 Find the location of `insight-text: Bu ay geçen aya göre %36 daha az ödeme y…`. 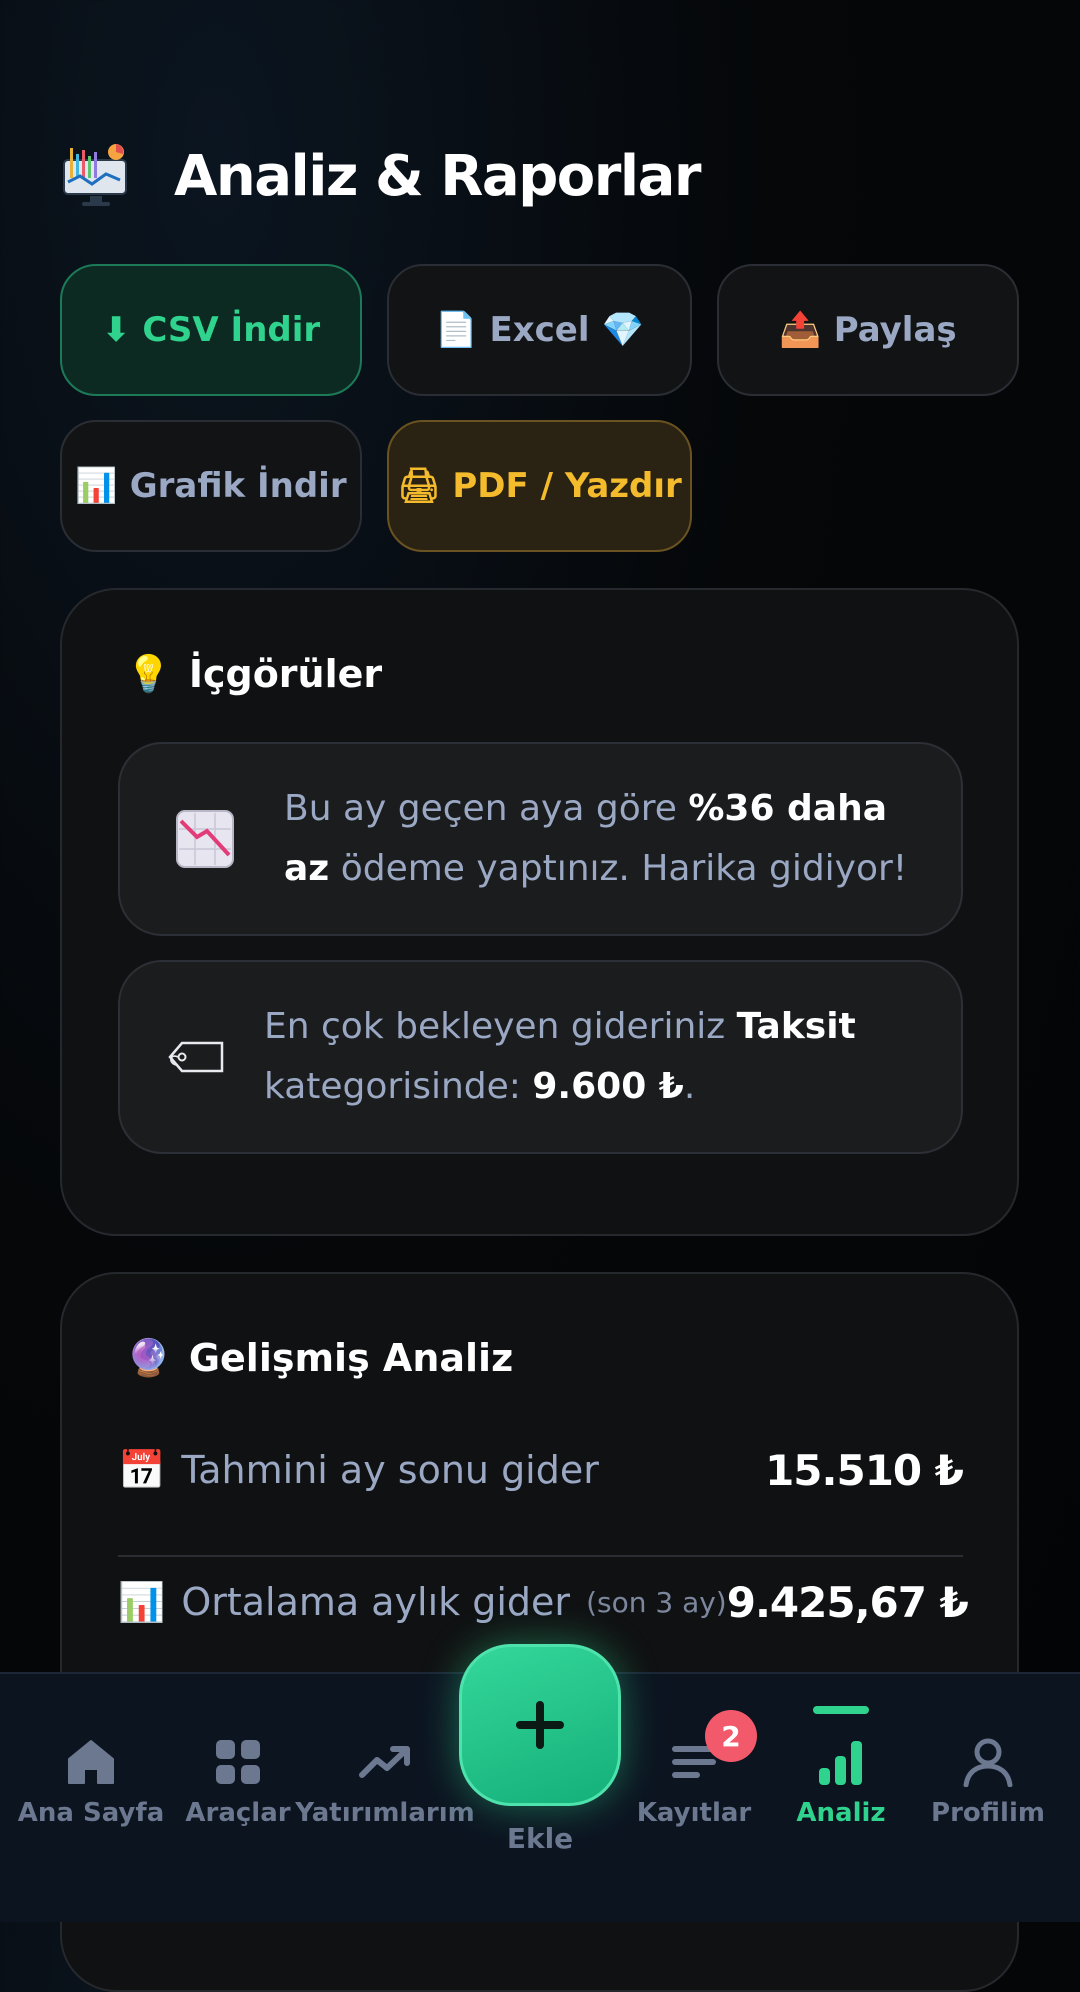

insight-text: Bu ay geçen aya göre %36 daha az ödeme y… is located at coordinates (596, 838).